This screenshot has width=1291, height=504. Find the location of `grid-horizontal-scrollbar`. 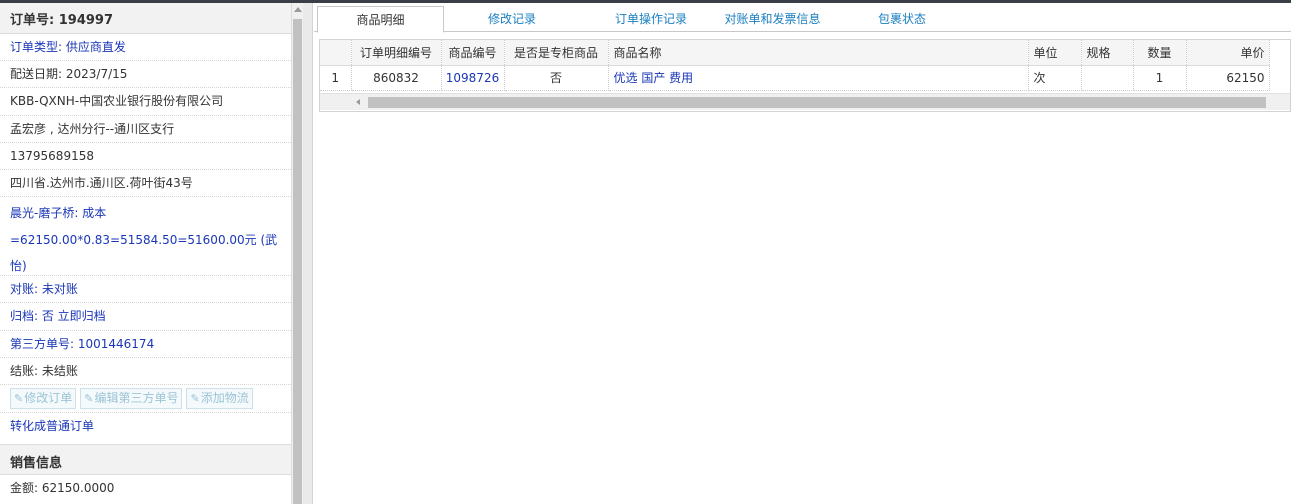

grid-horizontal-scrollbar is located at coordinates (805, 101).